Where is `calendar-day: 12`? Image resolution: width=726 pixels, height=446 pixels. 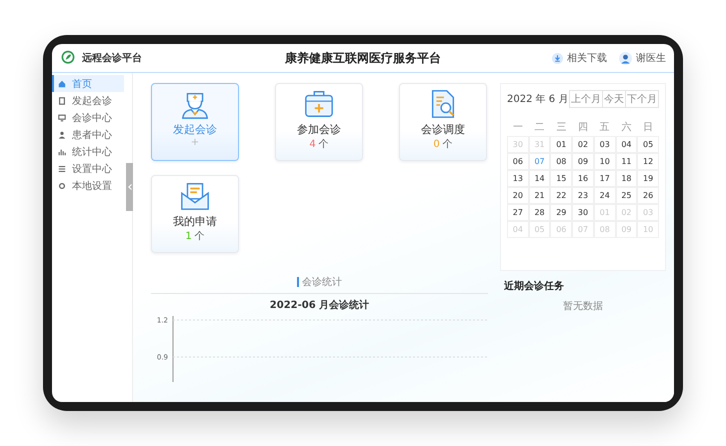 calendar-day: 12 is located at coordinates (648, 161).